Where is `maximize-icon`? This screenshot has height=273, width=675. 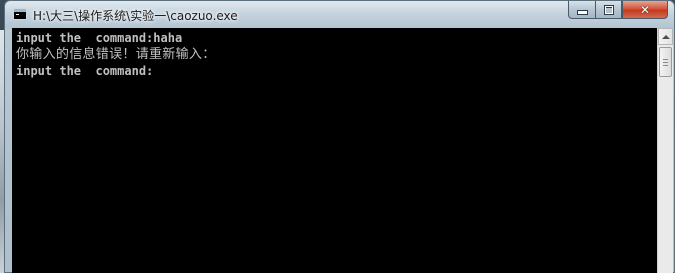
maximize-icon is located at coordinates (608, 9).